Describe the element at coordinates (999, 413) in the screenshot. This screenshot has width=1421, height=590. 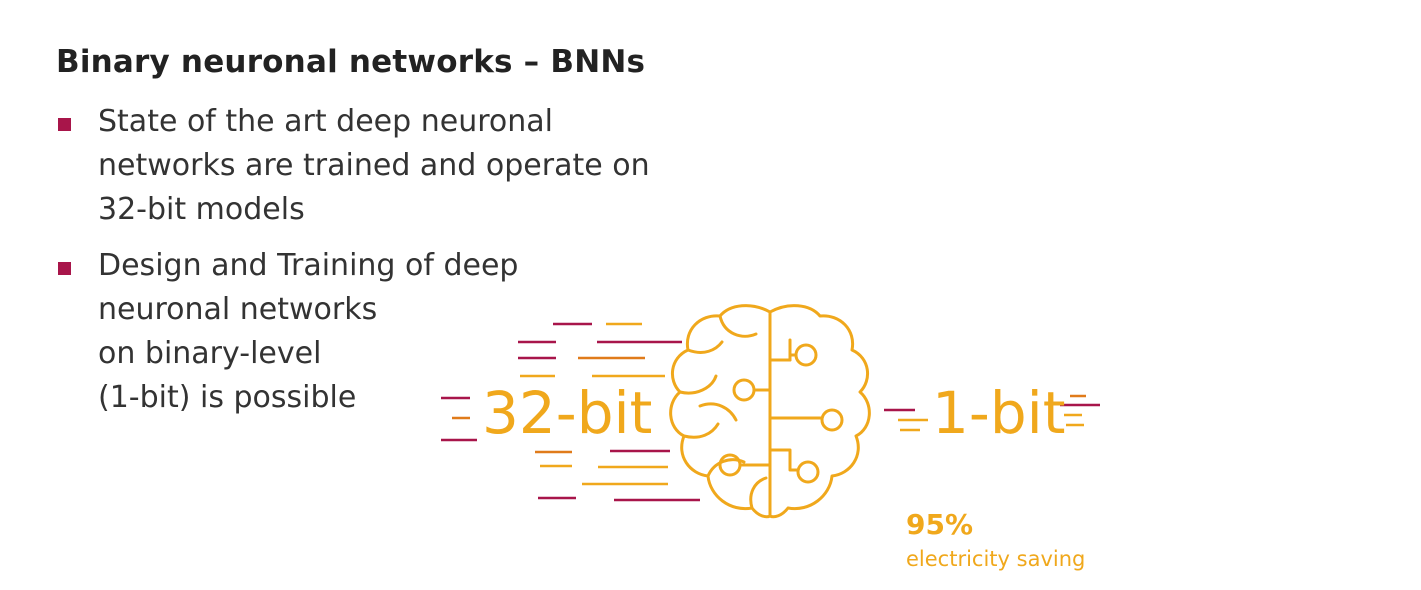
I see `label-1-bit: 1-bit` at that location.